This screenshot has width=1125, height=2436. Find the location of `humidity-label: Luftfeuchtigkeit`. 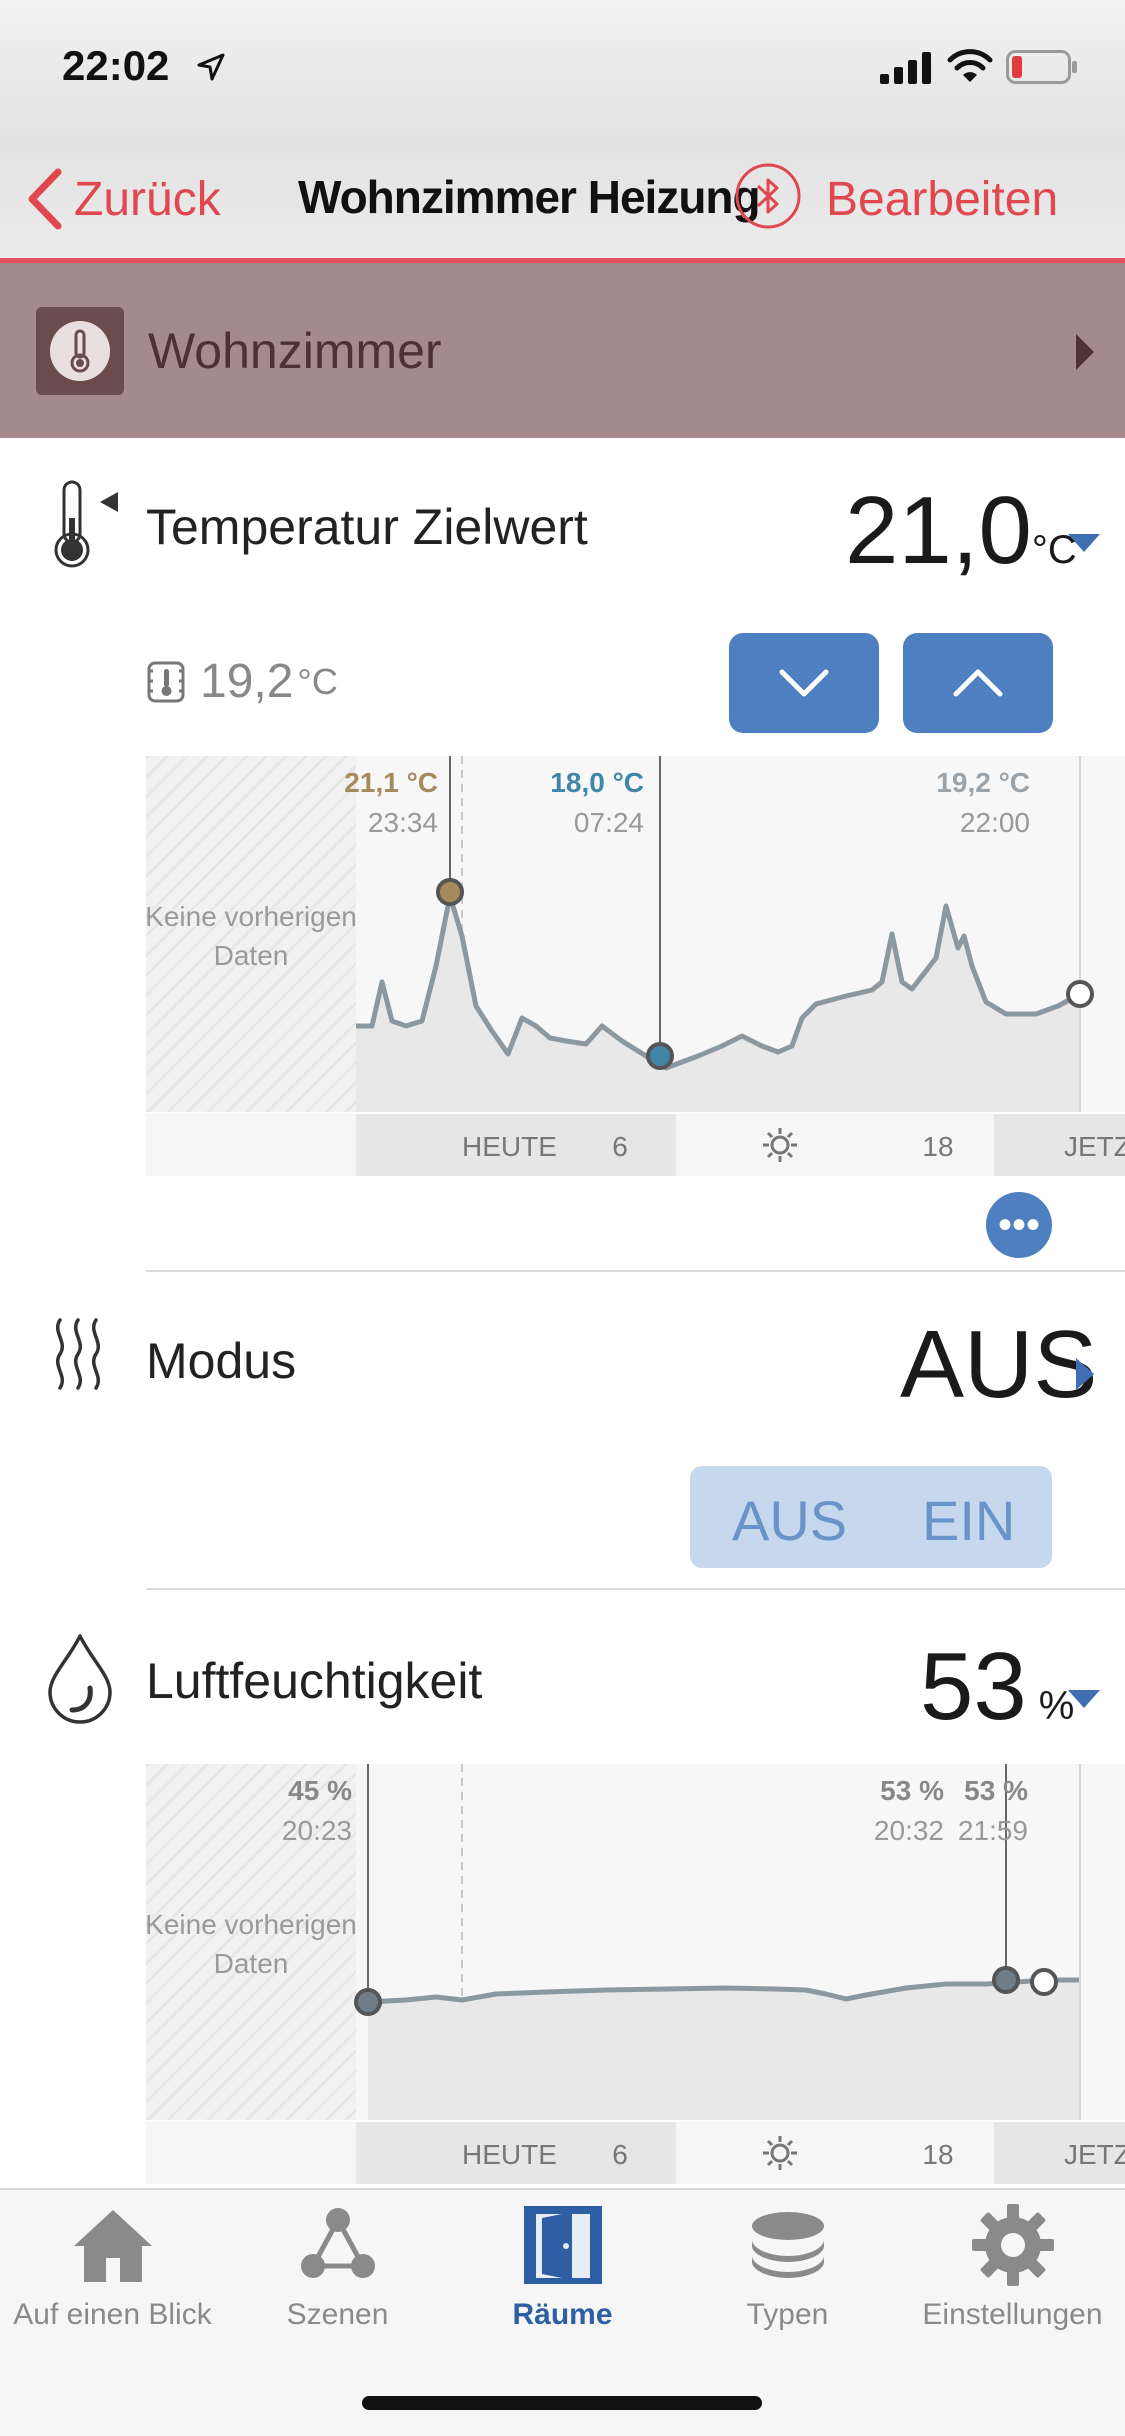

humidity-label: Luftfeuchtigkeit is located at coordinates (314, 1681).